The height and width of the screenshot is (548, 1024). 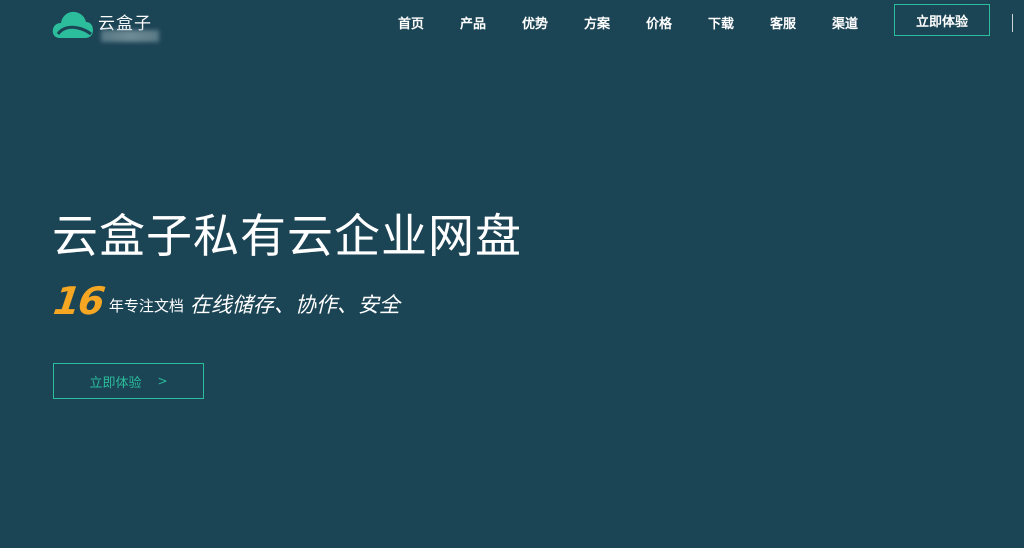 I want to click on blurred-subtitle, so click(x=130, y=36).